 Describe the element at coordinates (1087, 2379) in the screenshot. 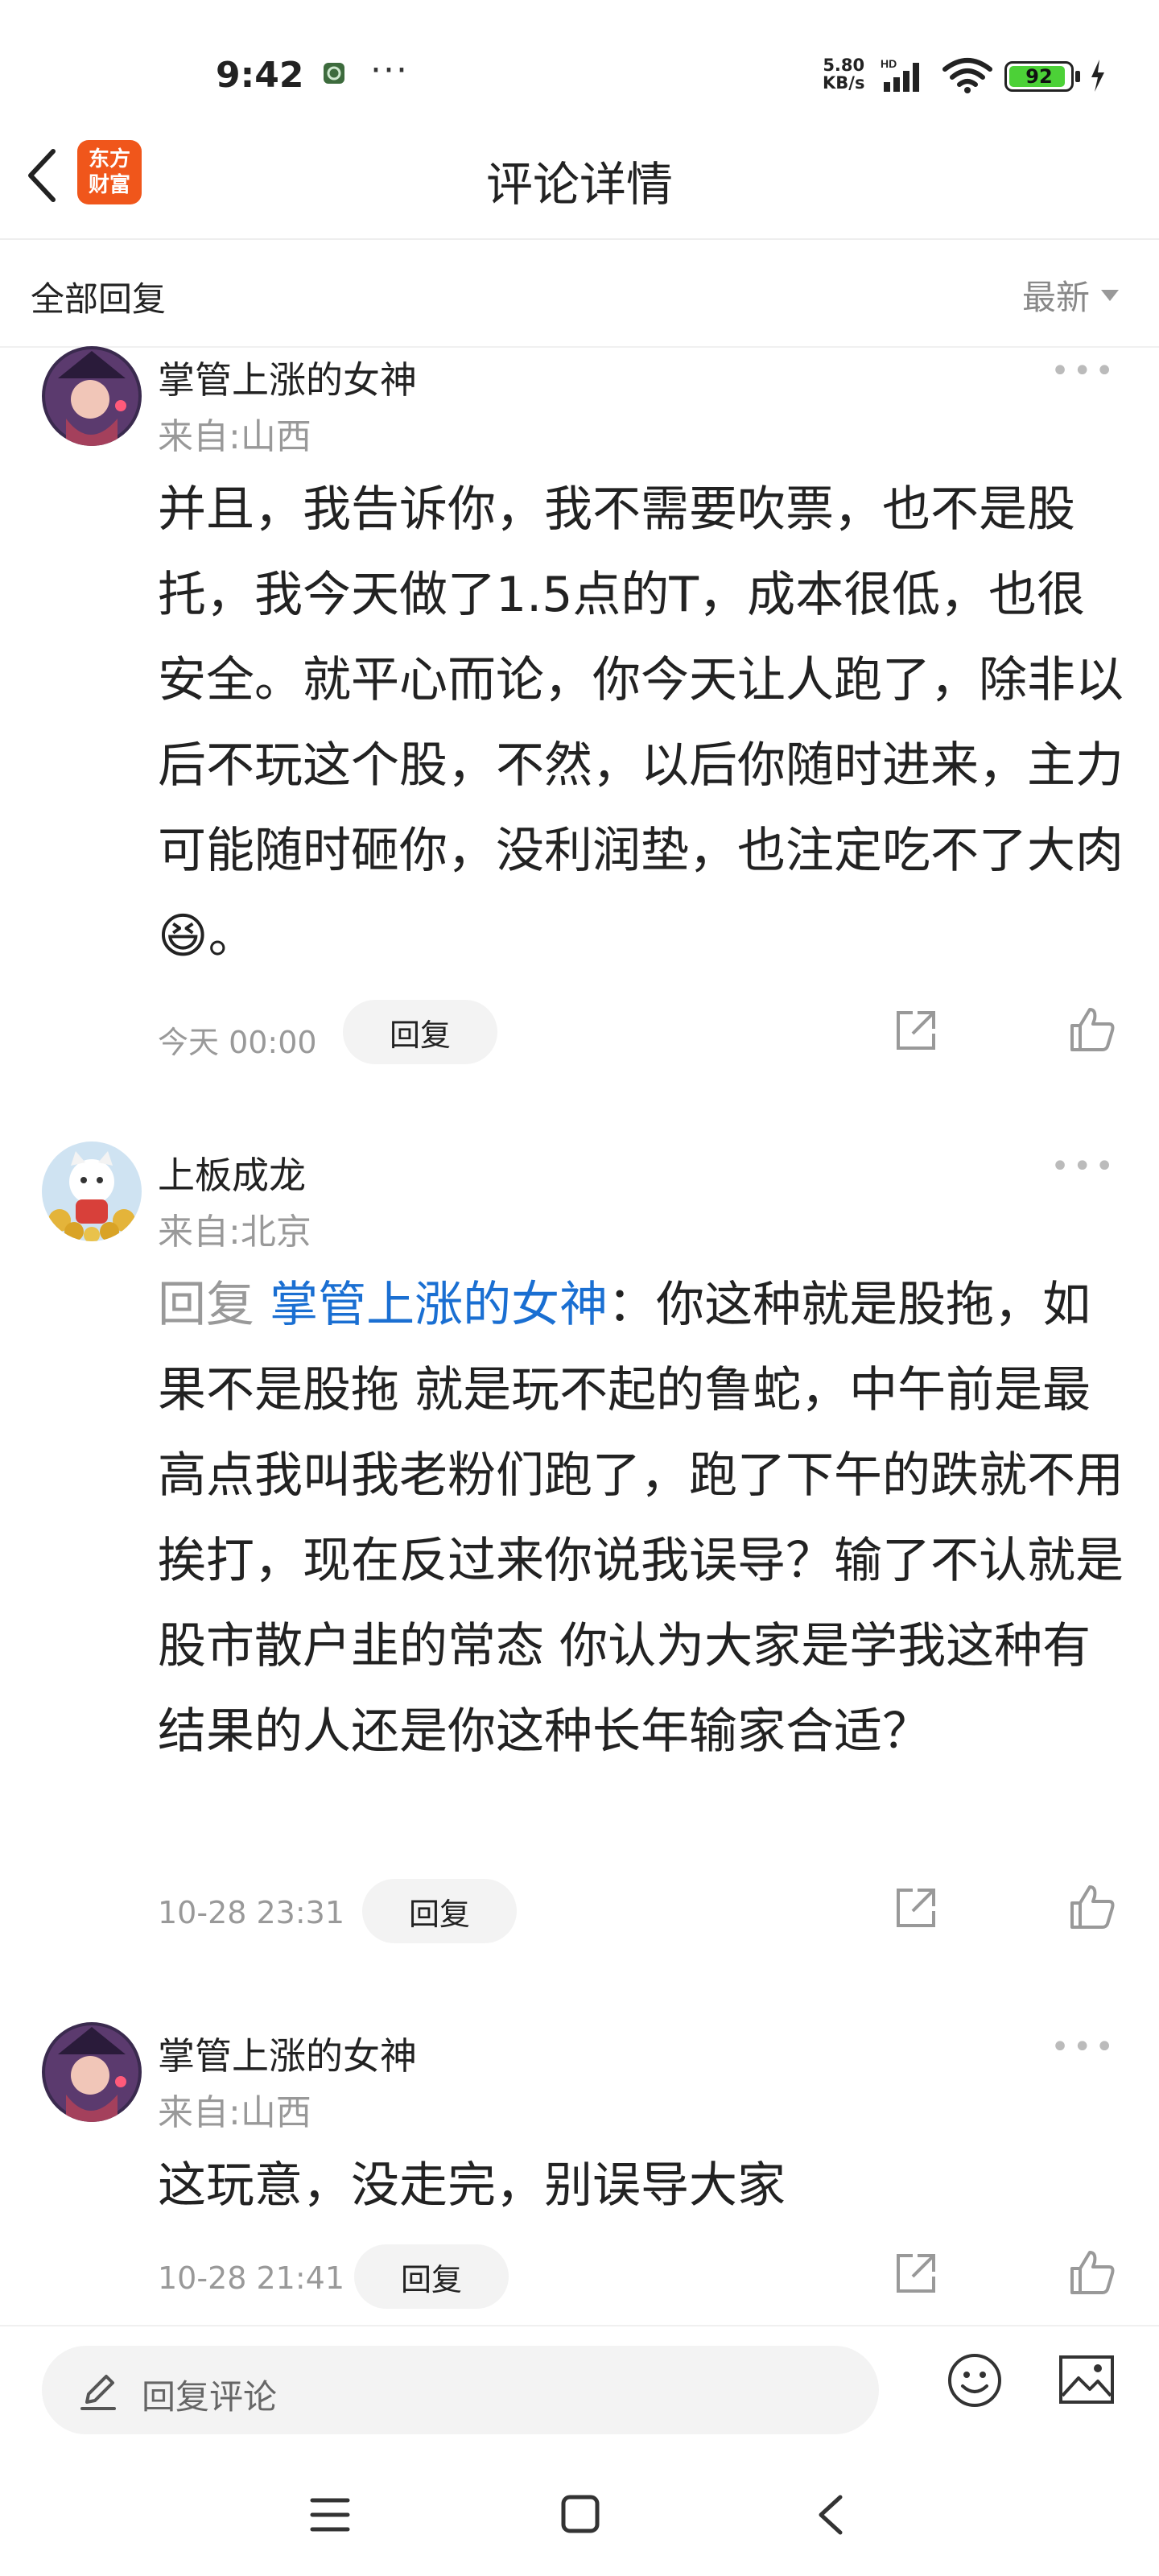

I see `image-icon` at that location.